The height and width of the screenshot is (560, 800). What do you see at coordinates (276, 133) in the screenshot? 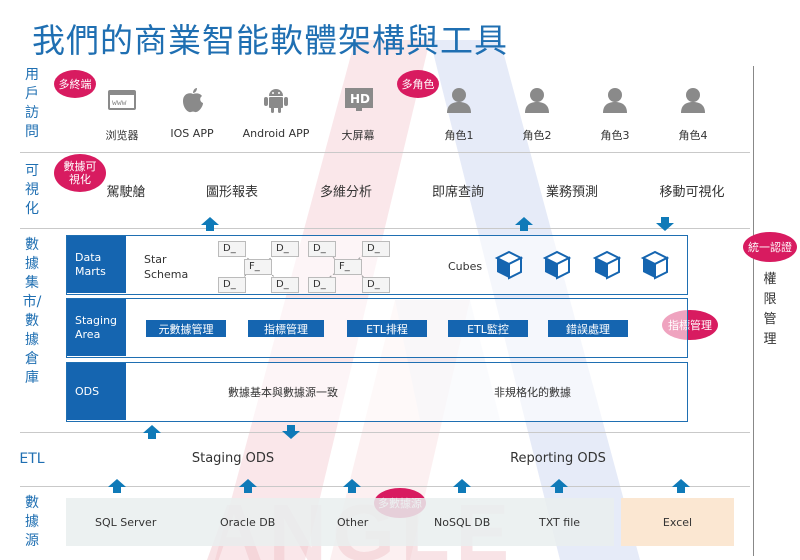
I see `terminal-label: Android APP` at bounding box center [276, 133].